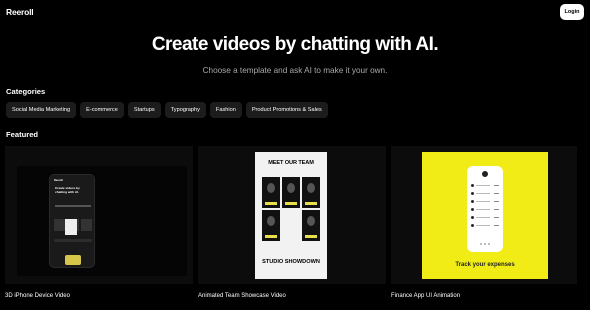 The width and height of the screenshot is (590, 310). Describe the element at coordinates (485, 174) in the screenshot. I see `avatar` at that location.